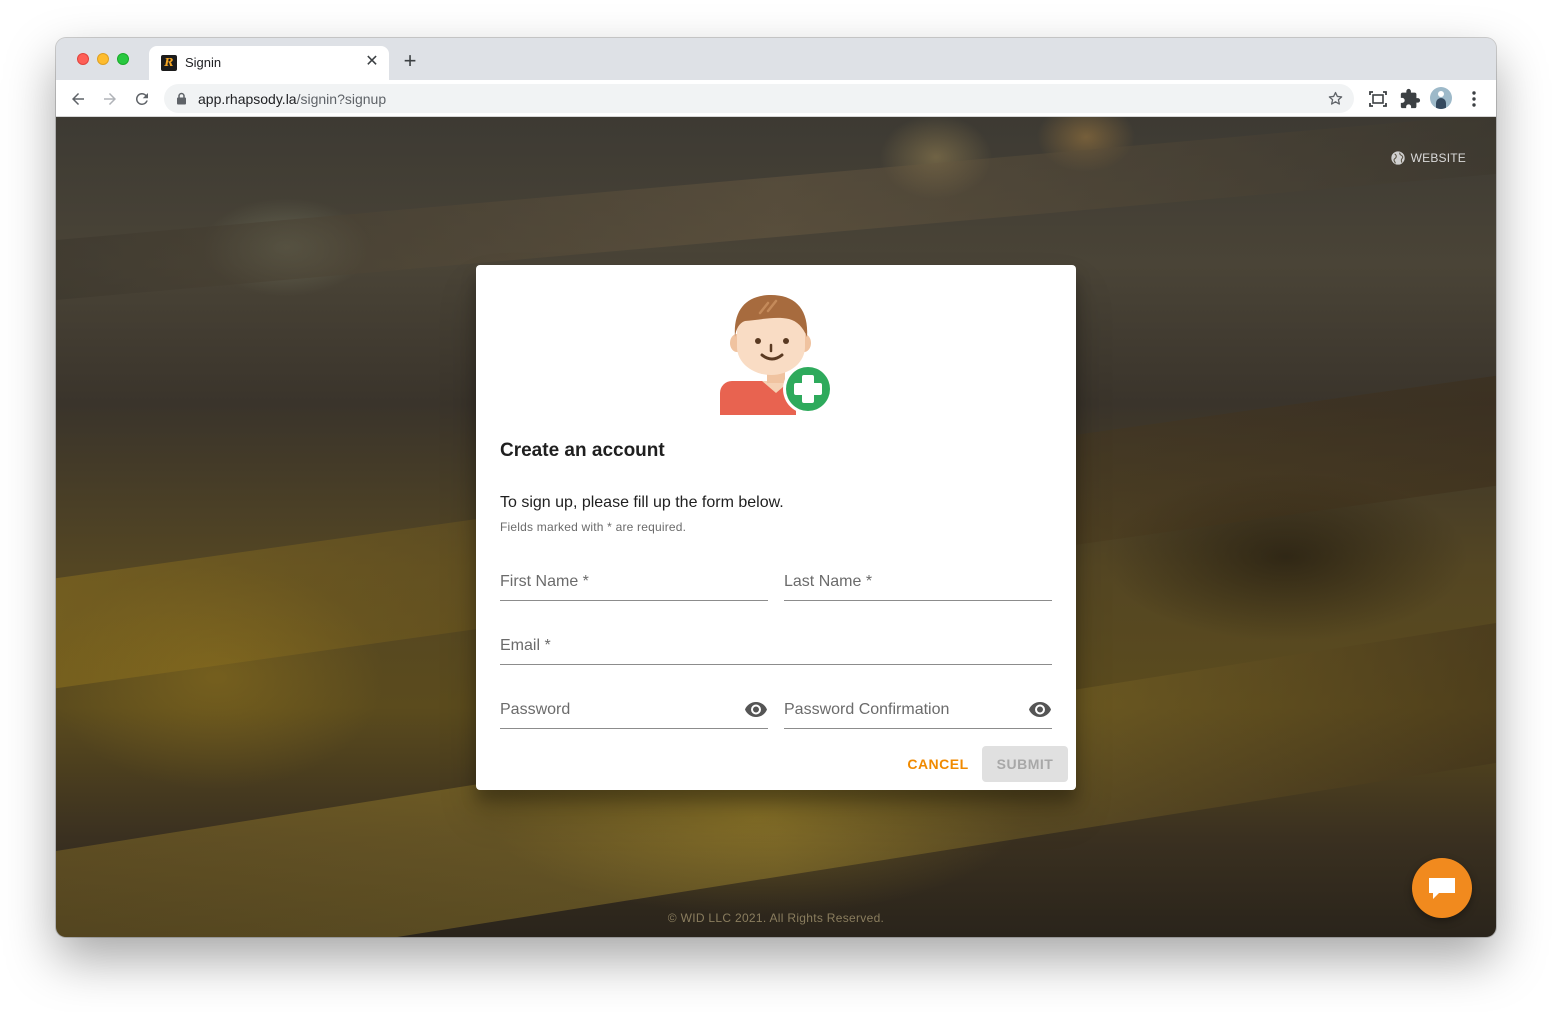  Describe the element at coordinates (776, 355) in the screenshot. I see `add-user-illustration-icon` at that location.